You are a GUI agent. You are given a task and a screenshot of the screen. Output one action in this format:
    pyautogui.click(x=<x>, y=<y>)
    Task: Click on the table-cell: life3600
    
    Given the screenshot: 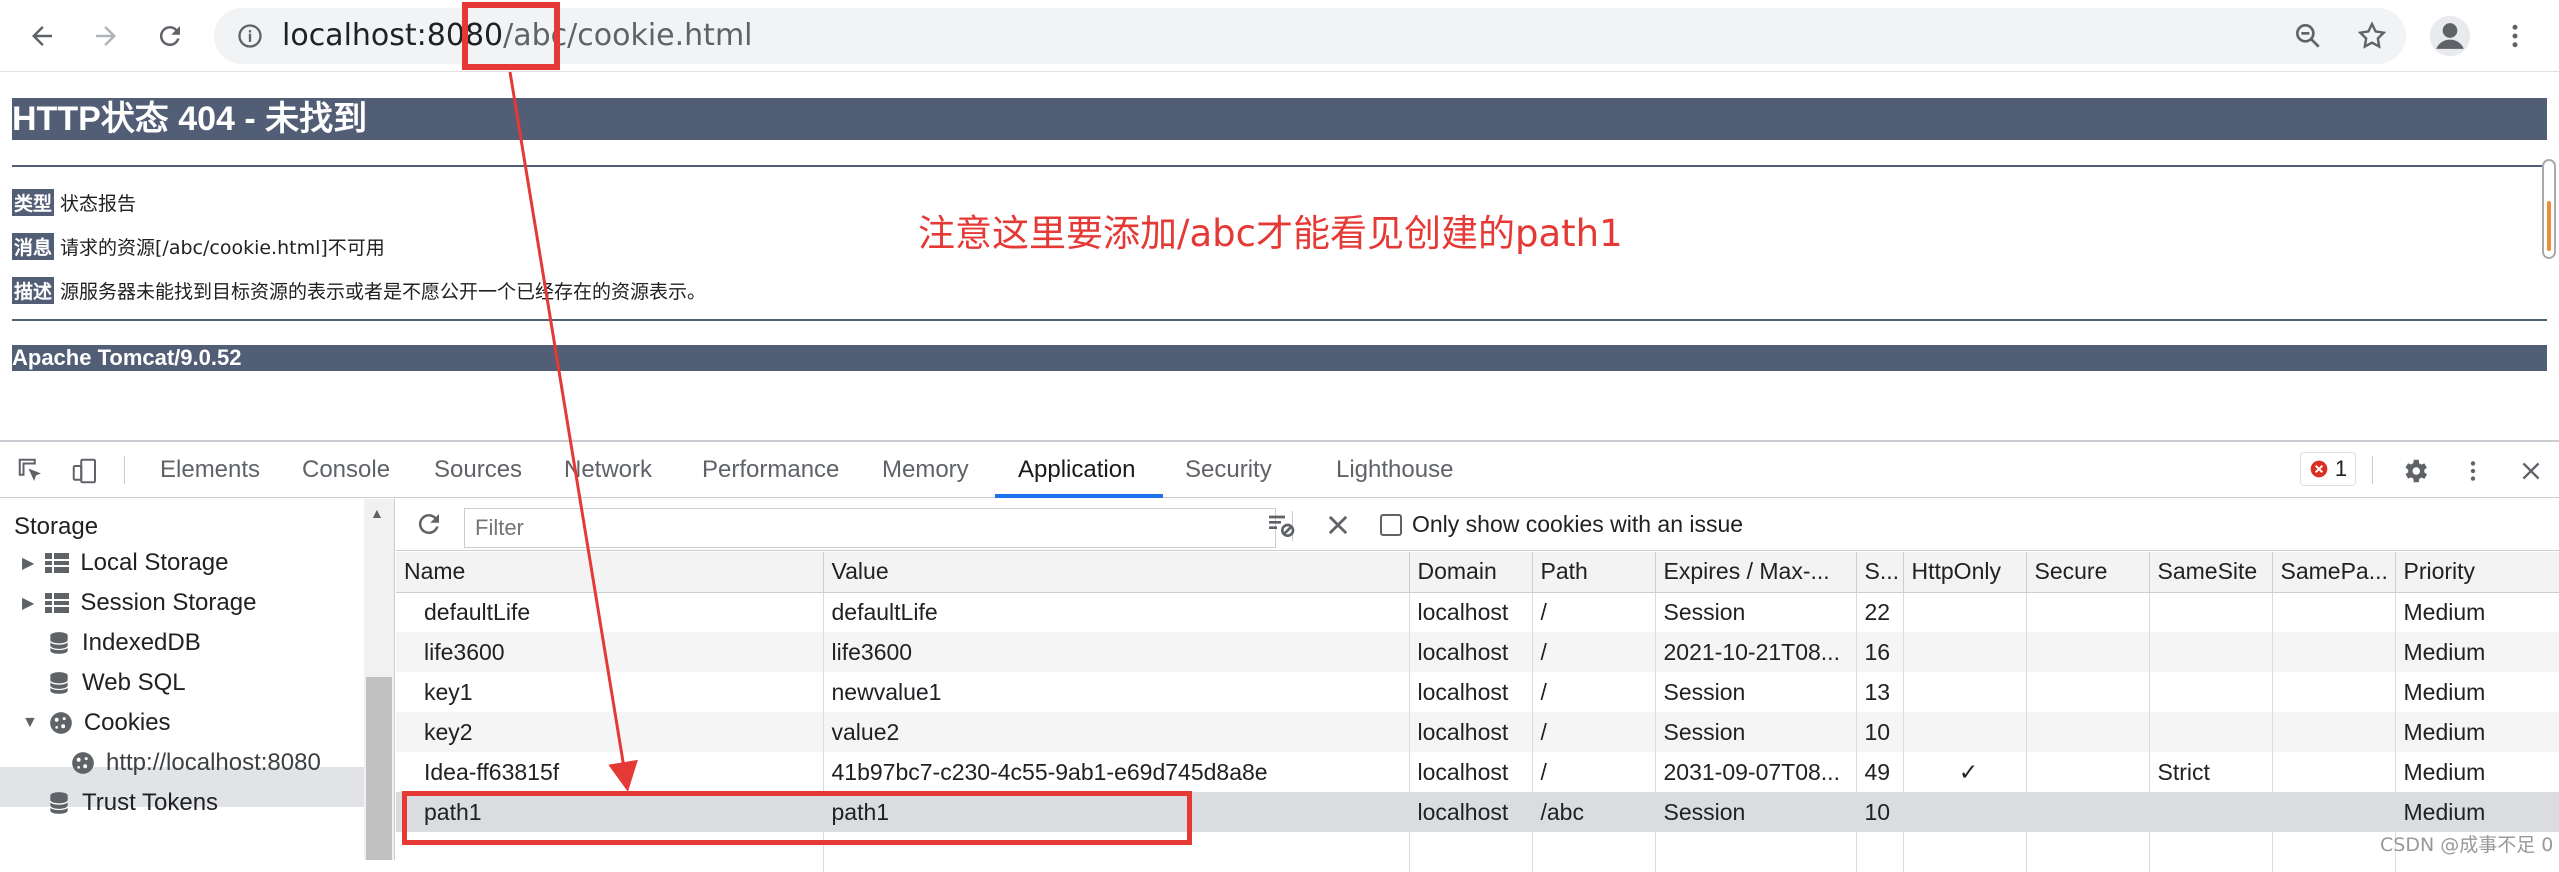 What is the action you would take?
    pyautogui.click(x=610, y=652)
    